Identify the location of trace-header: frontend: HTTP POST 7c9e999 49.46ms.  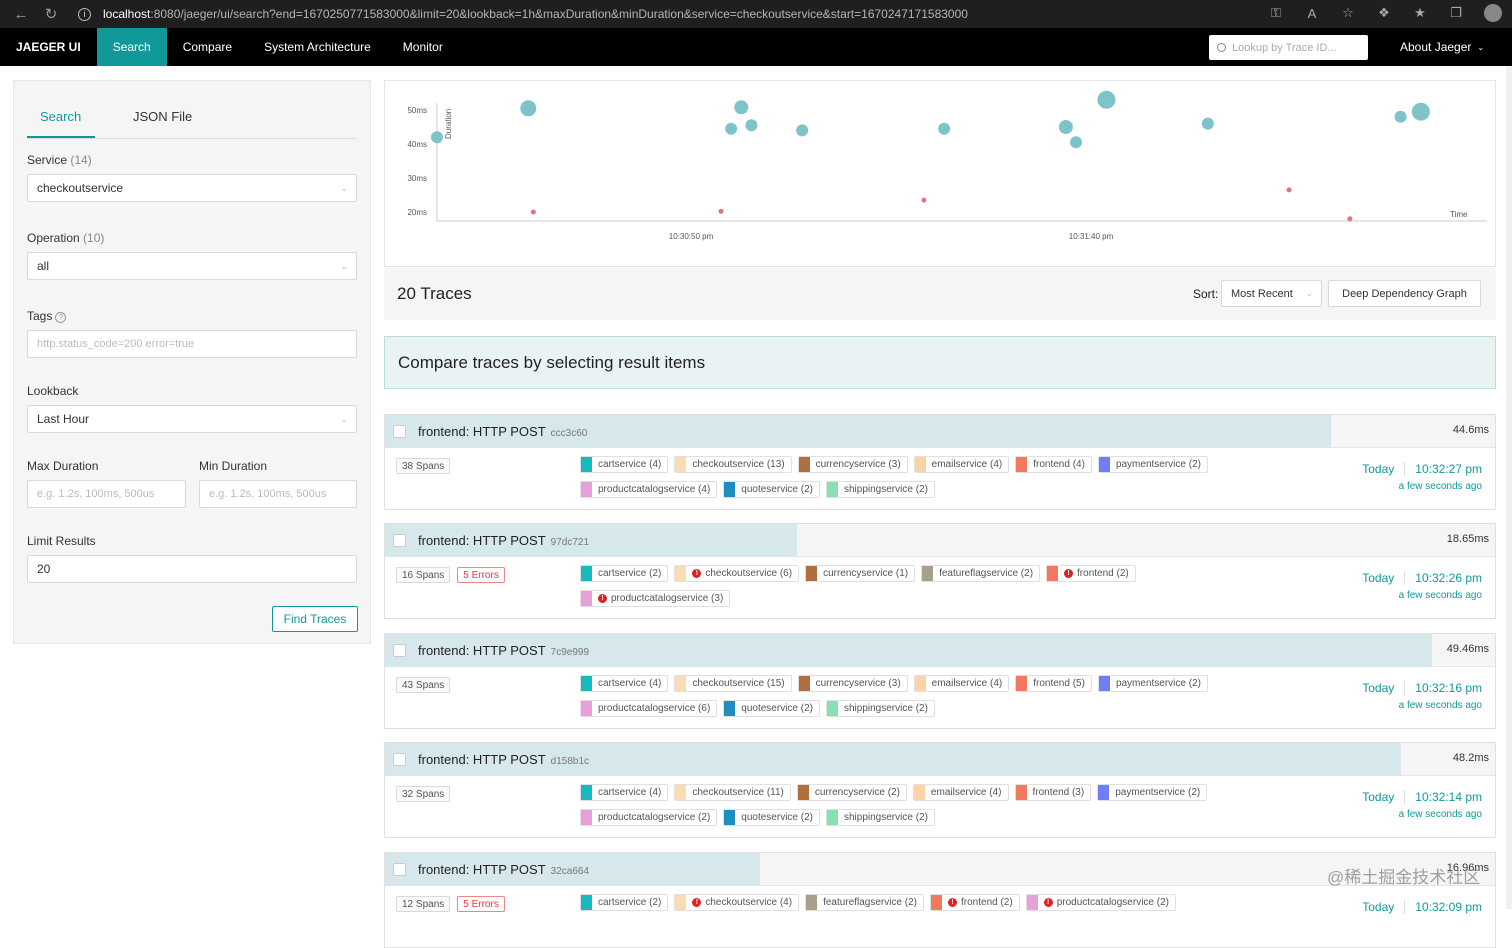
(940, 650).